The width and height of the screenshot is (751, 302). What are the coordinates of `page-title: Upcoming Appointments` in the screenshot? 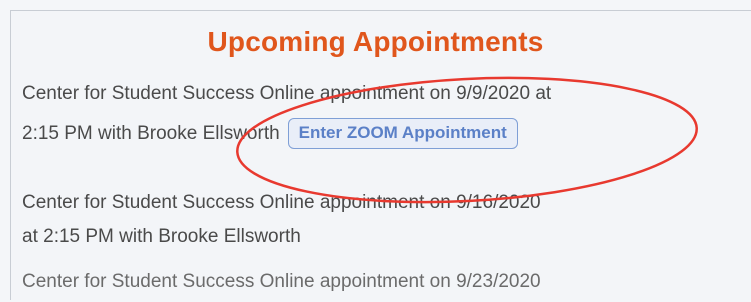 It's located at (375, 41).